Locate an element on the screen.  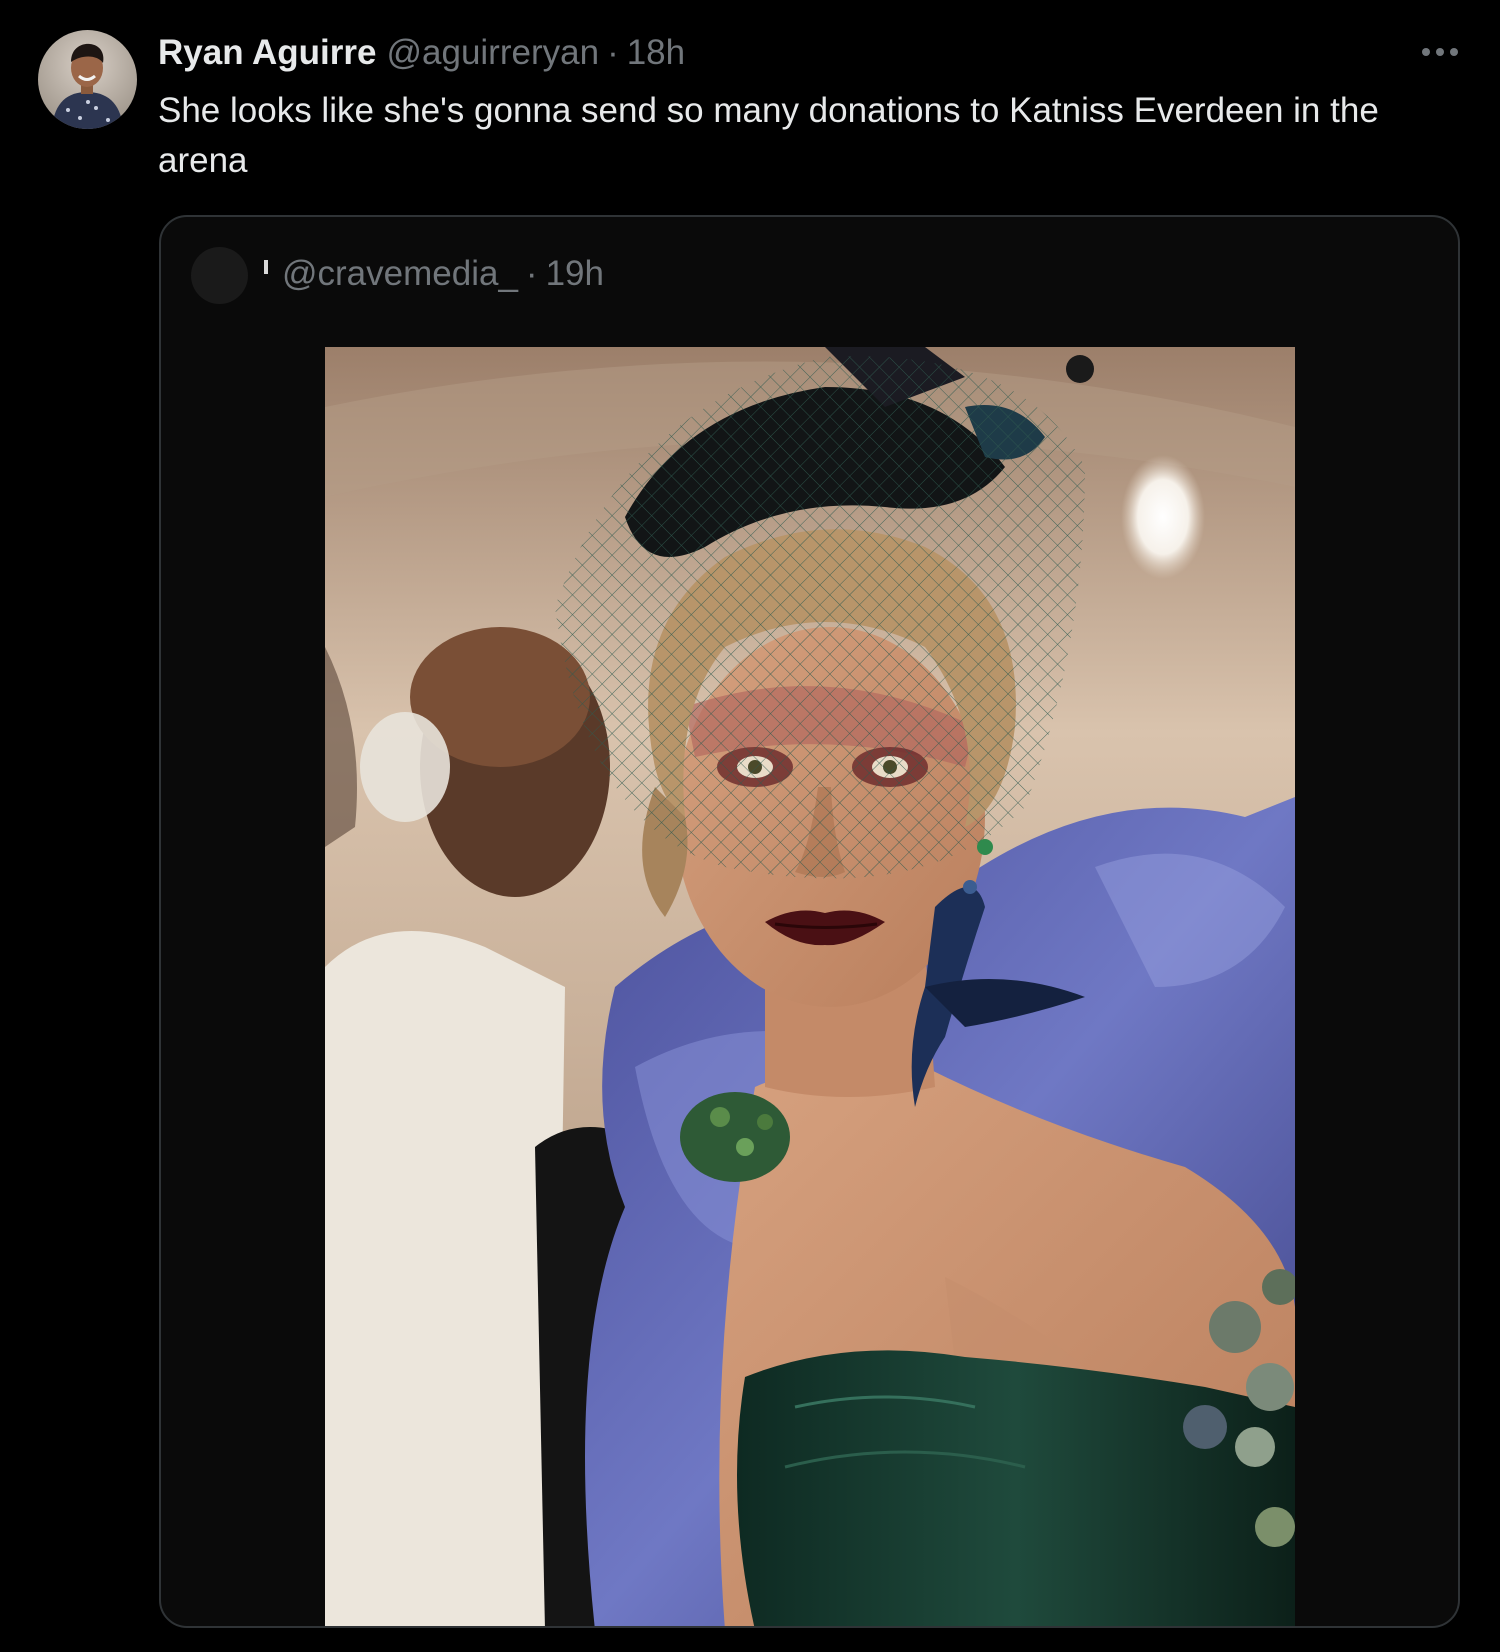
author-avatar is located at coordinates (87, 79).